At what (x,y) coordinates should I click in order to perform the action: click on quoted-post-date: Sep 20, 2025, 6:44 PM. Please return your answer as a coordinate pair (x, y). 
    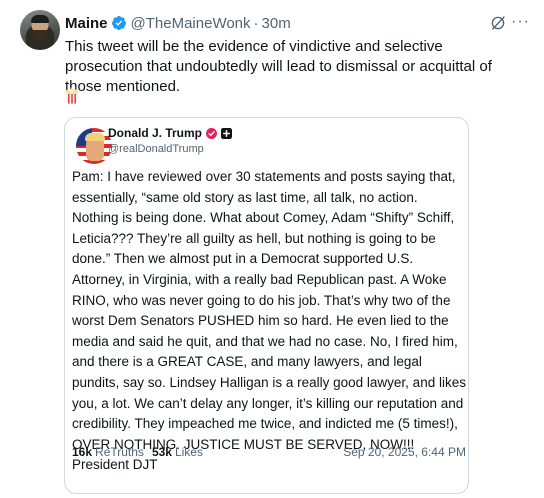
    Looking at the image, I should click on (404, 452).